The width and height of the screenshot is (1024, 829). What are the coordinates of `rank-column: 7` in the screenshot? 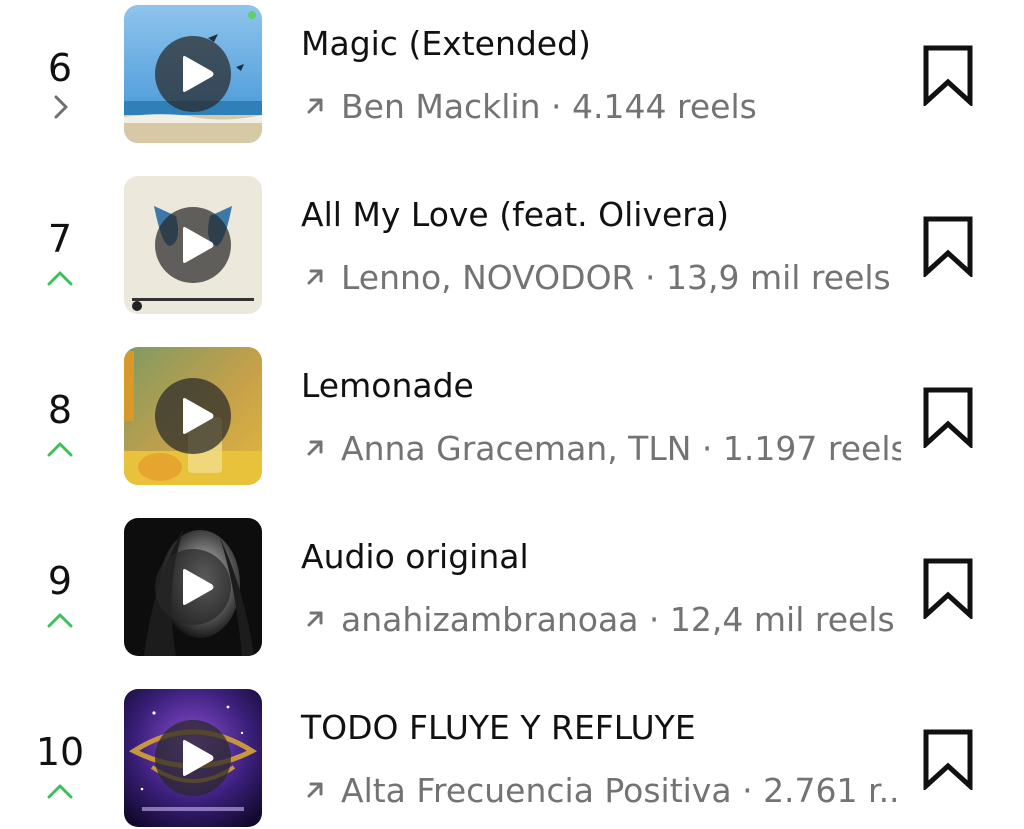 It's located at (60, 256).